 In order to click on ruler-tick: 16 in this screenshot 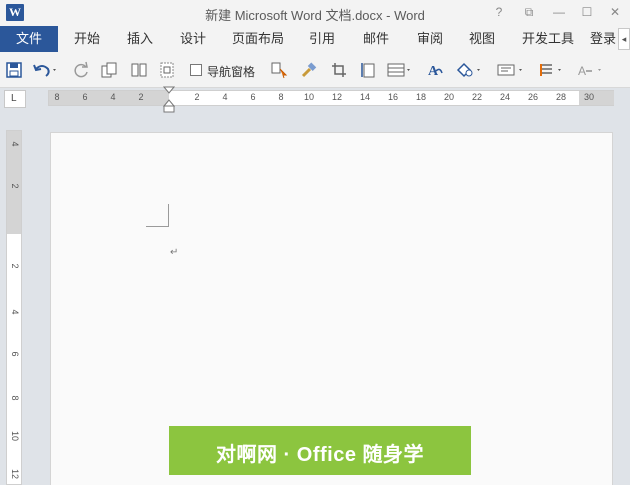, I will do `click(392, 97)`.